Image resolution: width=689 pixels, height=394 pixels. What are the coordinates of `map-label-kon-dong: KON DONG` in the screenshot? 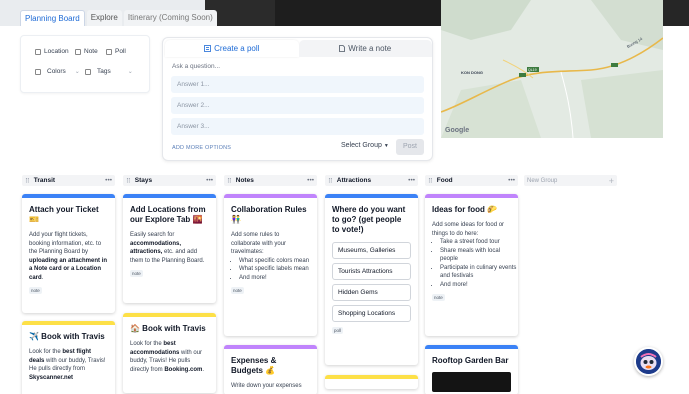 It's located at (472, 72).